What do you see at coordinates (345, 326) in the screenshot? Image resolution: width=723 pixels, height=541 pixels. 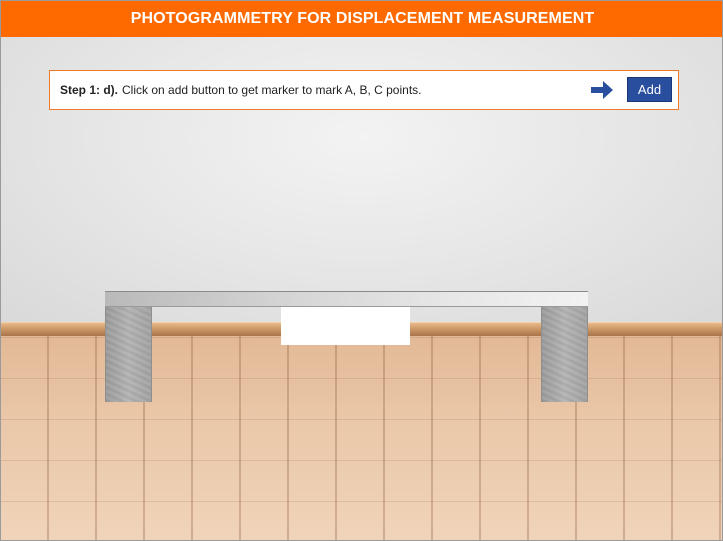 I see `white-placeholder` at bounding box center [345, 326].